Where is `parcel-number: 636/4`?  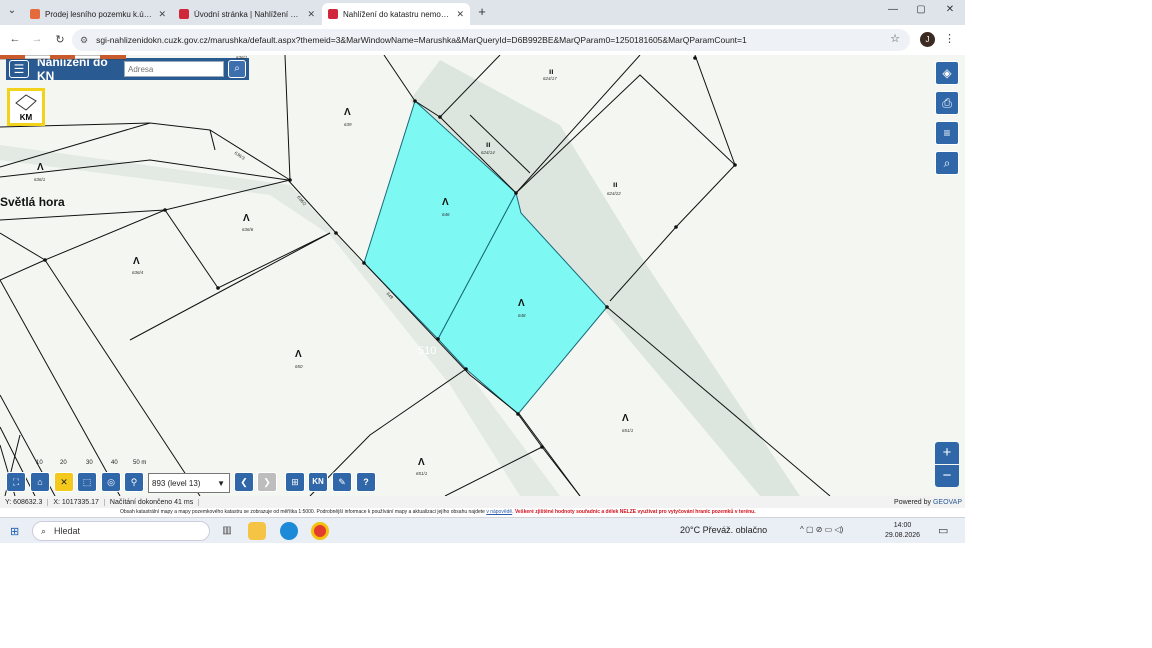 parcel-number: 636/4 is located at coordinates (138, 272).